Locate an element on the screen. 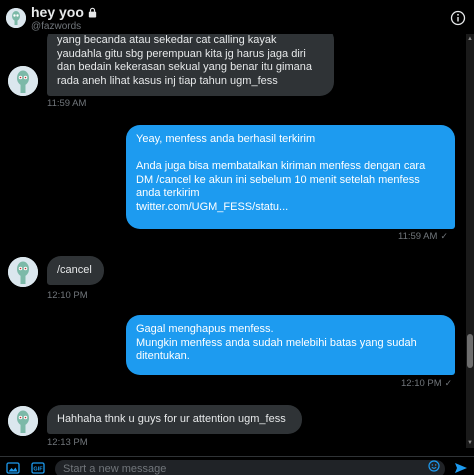 Image resolution: width=474 pixels, height=475 pixels. gif-icon: GIF is located at coordinates (38, 468).